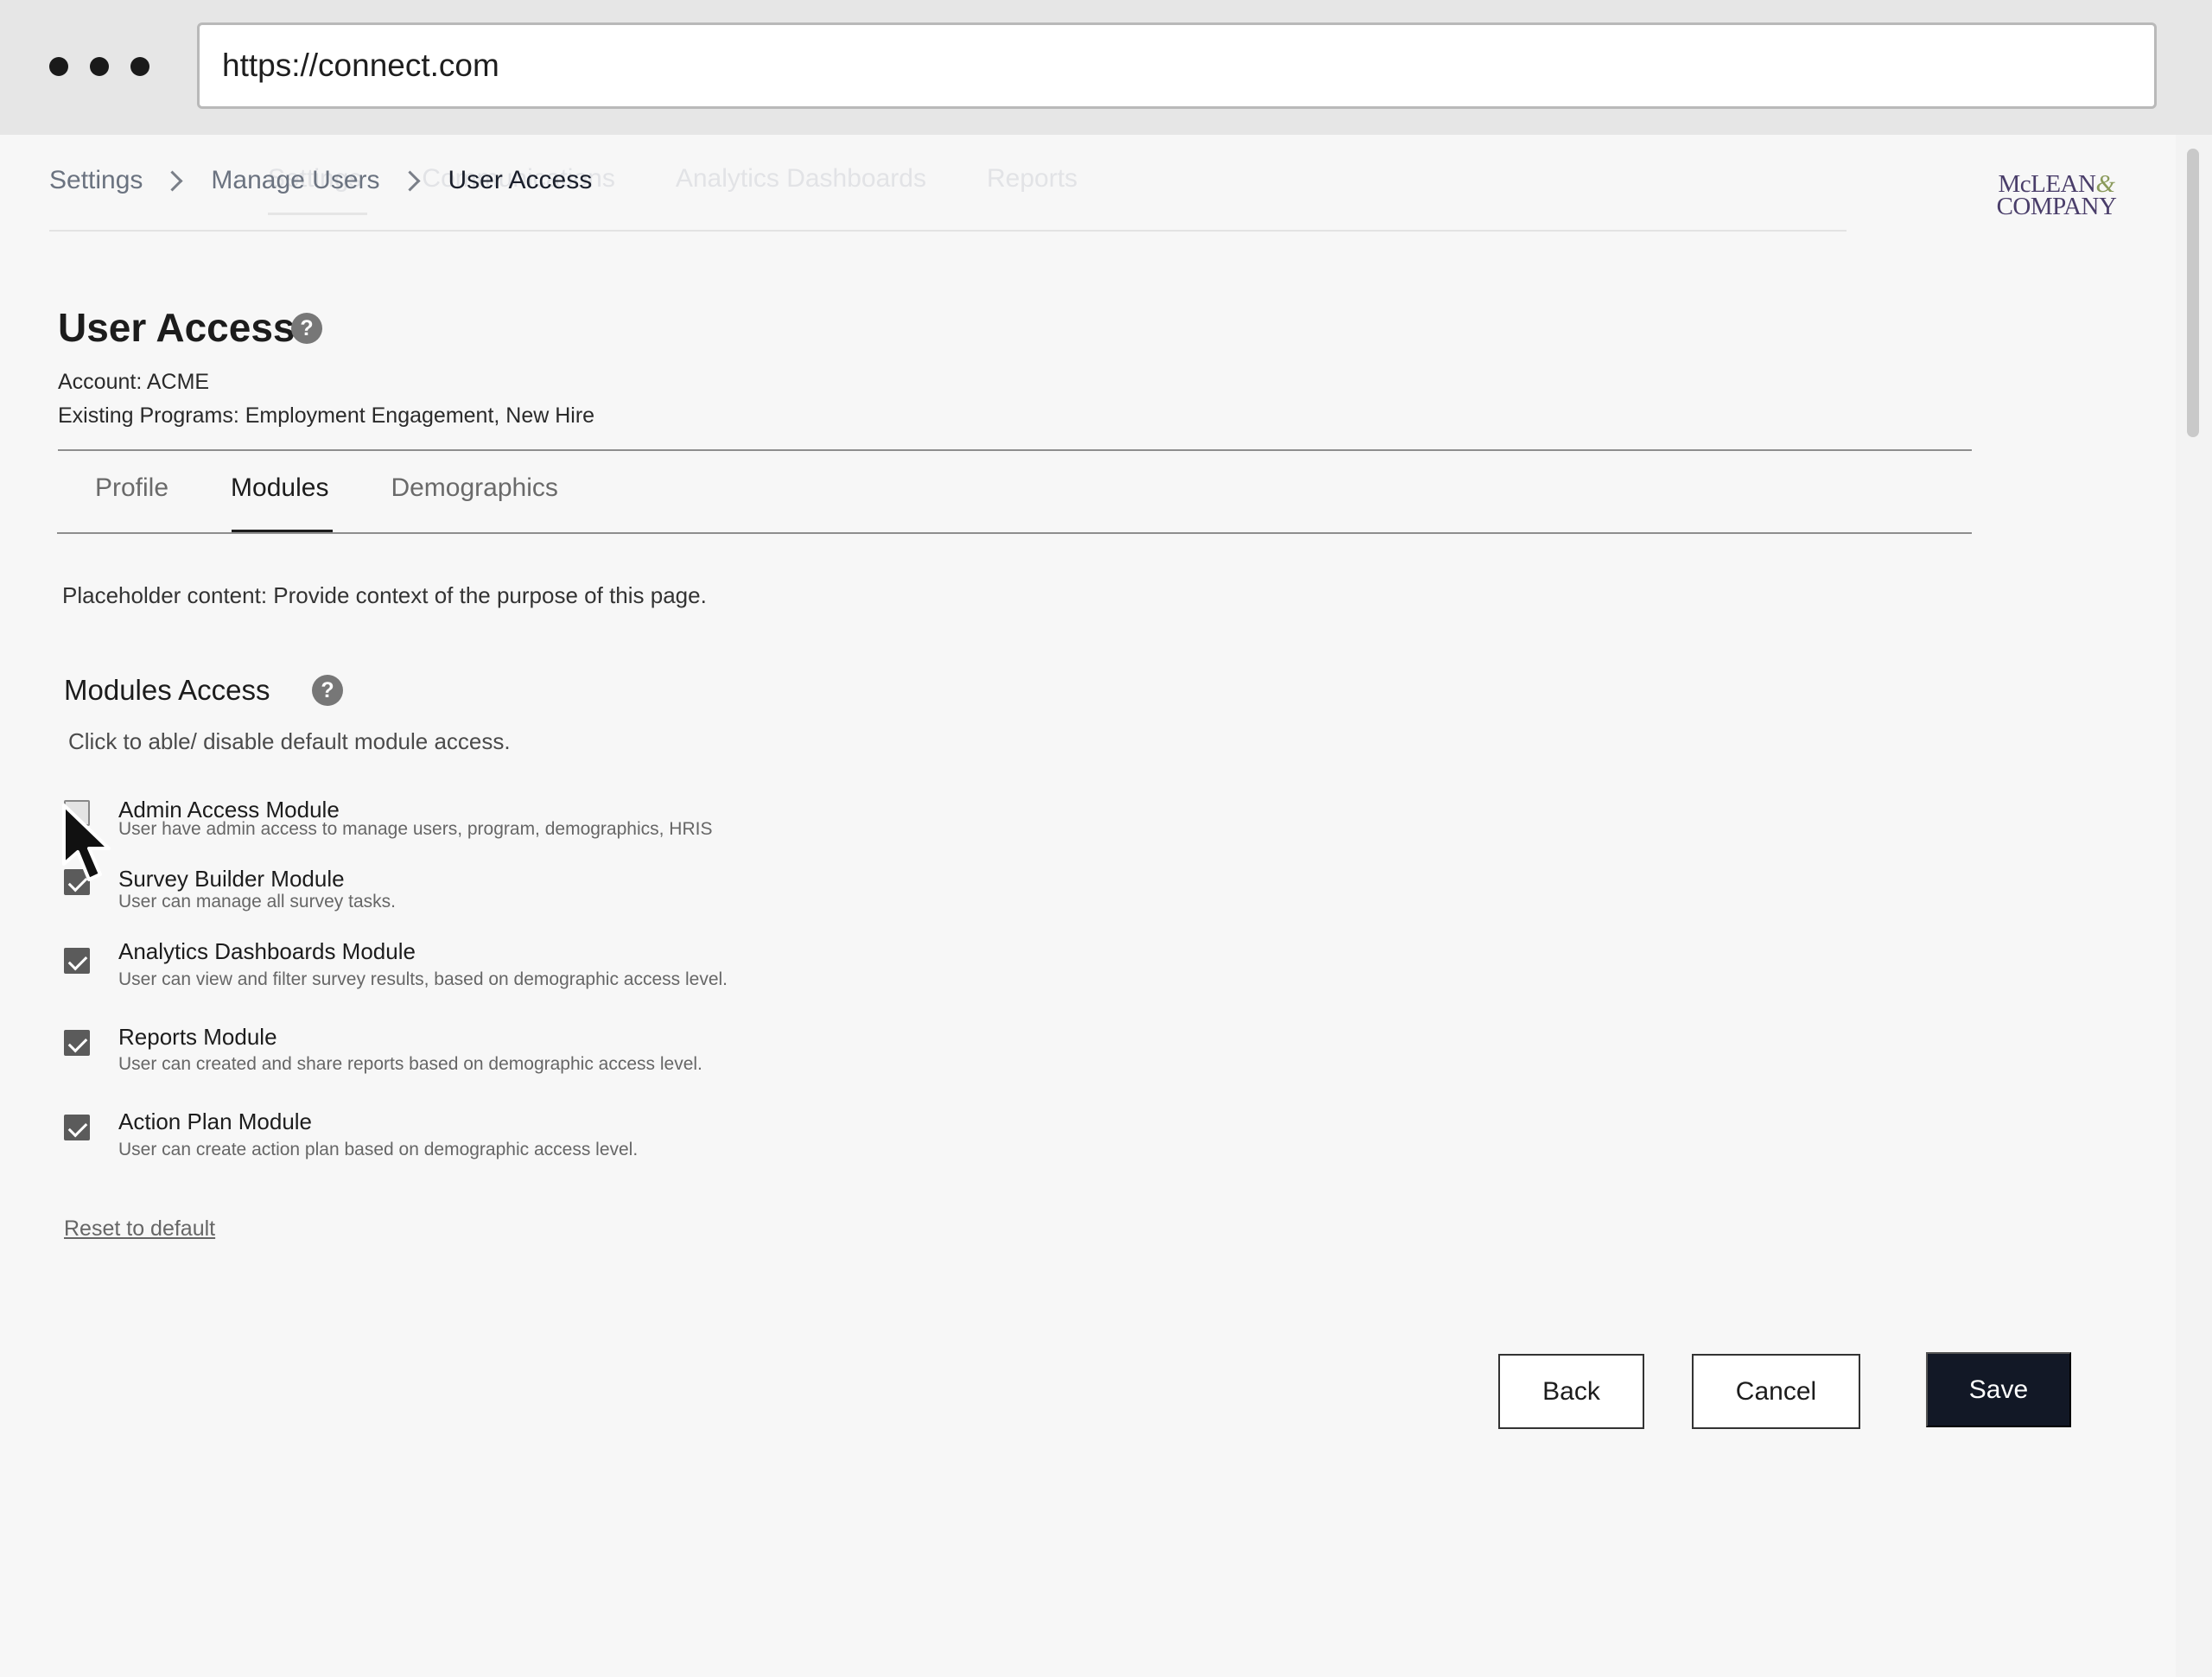  What do you see at coordinates (134, 382) in the screenshot?
I see `account-label: Account: ACME` at bounding box center [134, 382].